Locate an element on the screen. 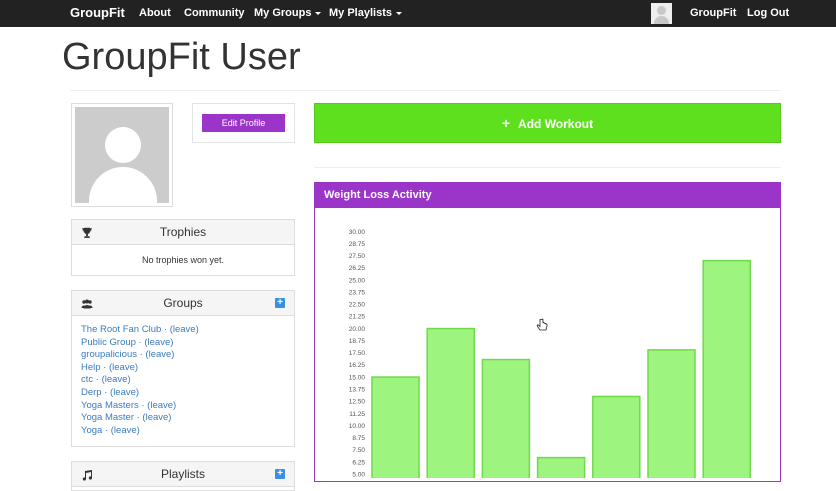  nav-about: About is located at coordinates (155, 13).